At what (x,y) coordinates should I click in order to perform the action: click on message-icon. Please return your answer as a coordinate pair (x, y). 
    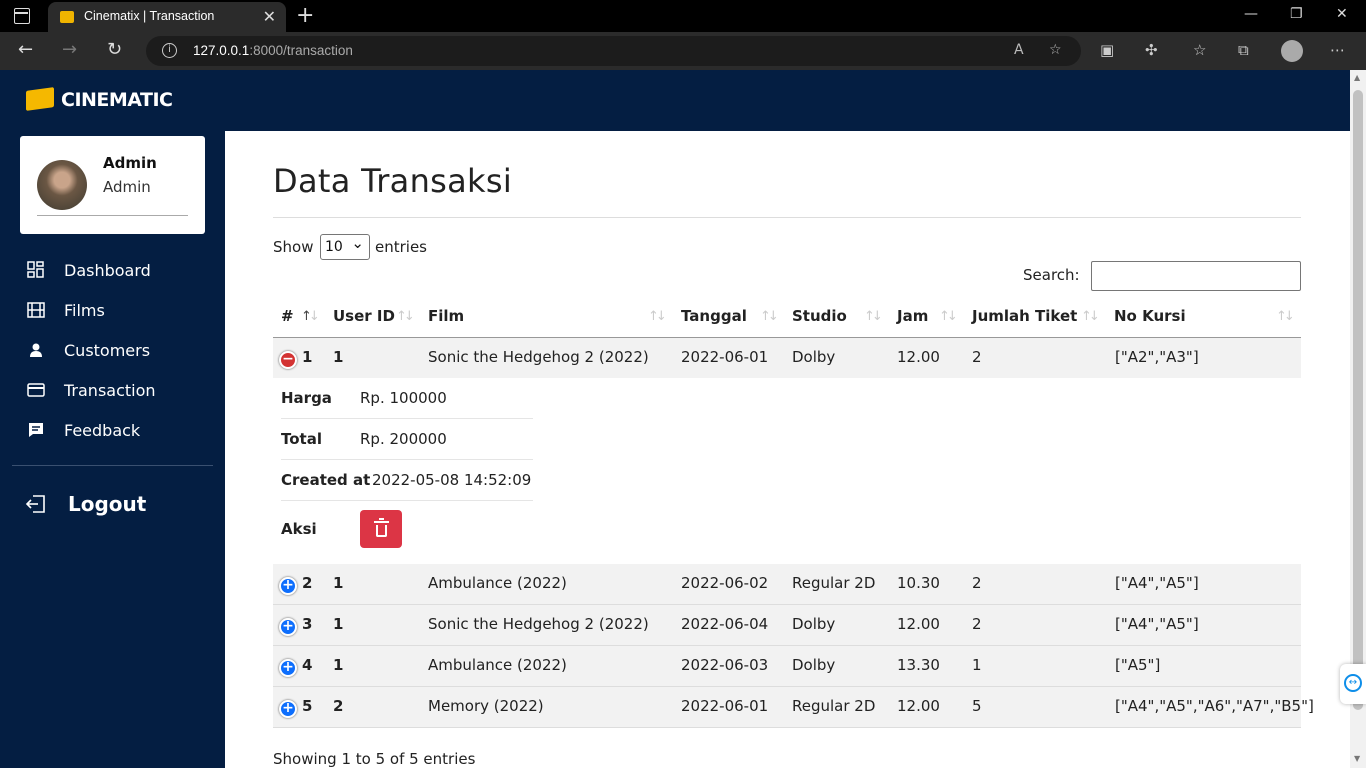
    Looking at the image, I should click on (36, 430).